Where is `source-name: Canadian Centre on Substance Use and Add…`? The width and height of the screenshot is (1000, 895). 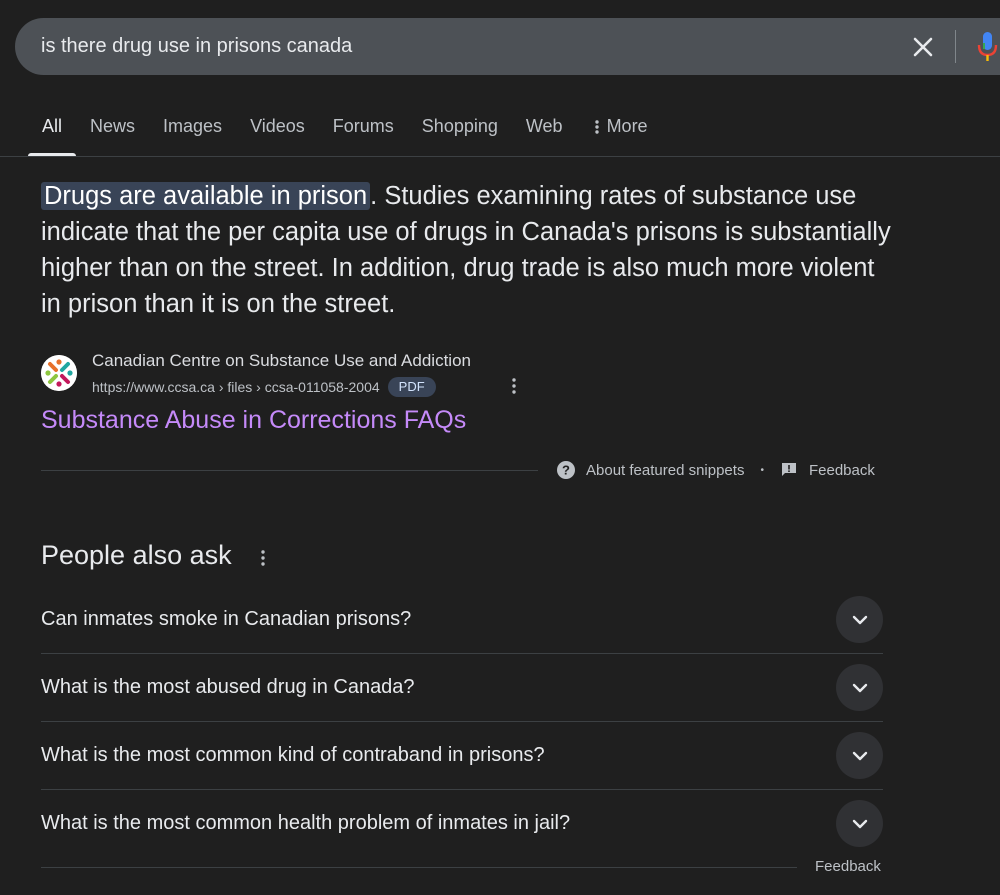
source-name: Canadian Centre on Substance Use and Add… is located at coordinates (281, 360).